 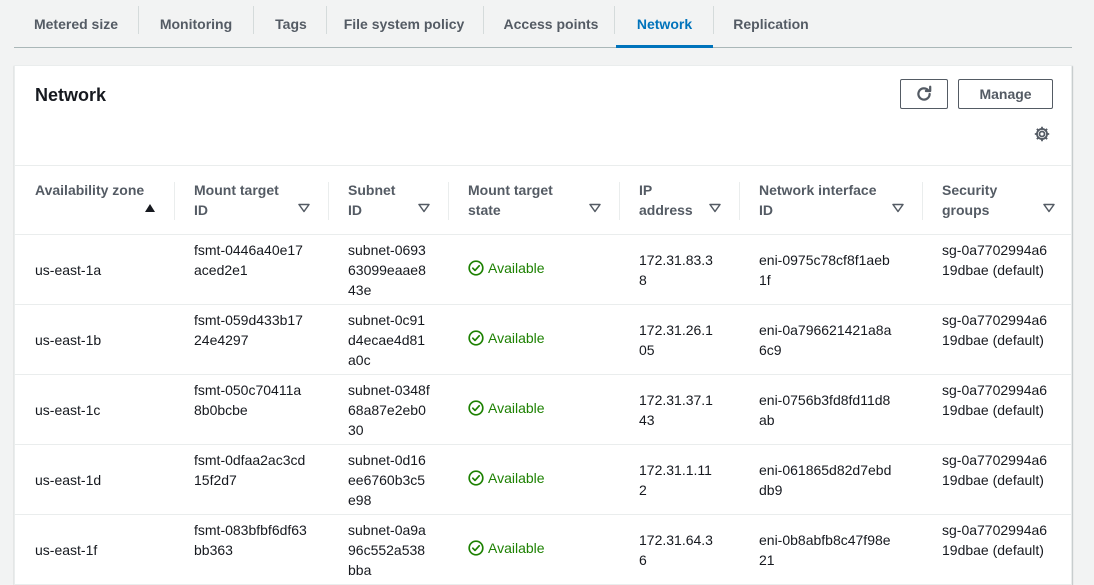 What do you see at coordinates (676, 410) in the screenshot?
I see `ip-address-cell: 172.31.37.143` at bounding box center [676, 410].